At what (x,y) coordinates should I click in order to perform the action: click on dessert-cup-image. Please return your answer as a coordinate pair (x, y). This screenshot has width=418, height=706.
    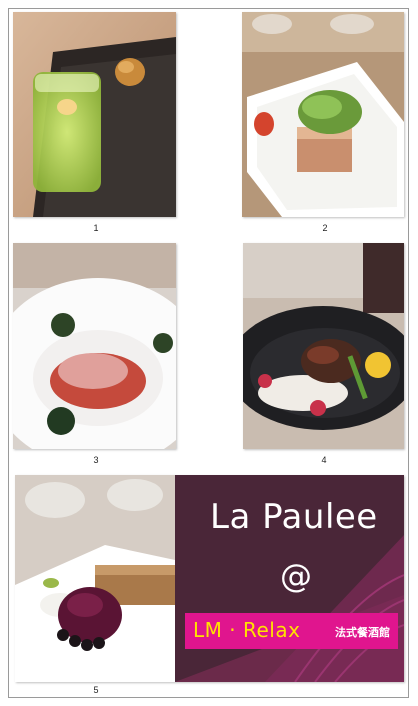
    Looking at the image, I should click on (94, 114).